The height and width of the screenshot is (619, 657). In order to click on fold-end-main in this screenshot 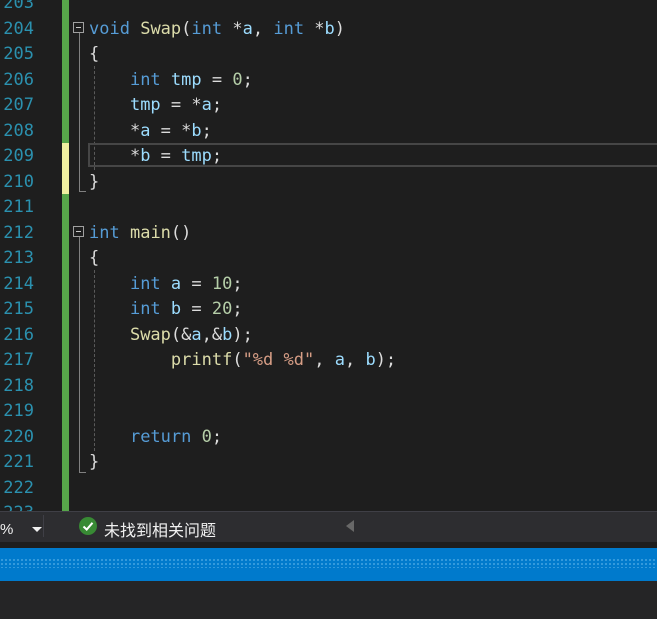, I will do `click(82, 472)`.